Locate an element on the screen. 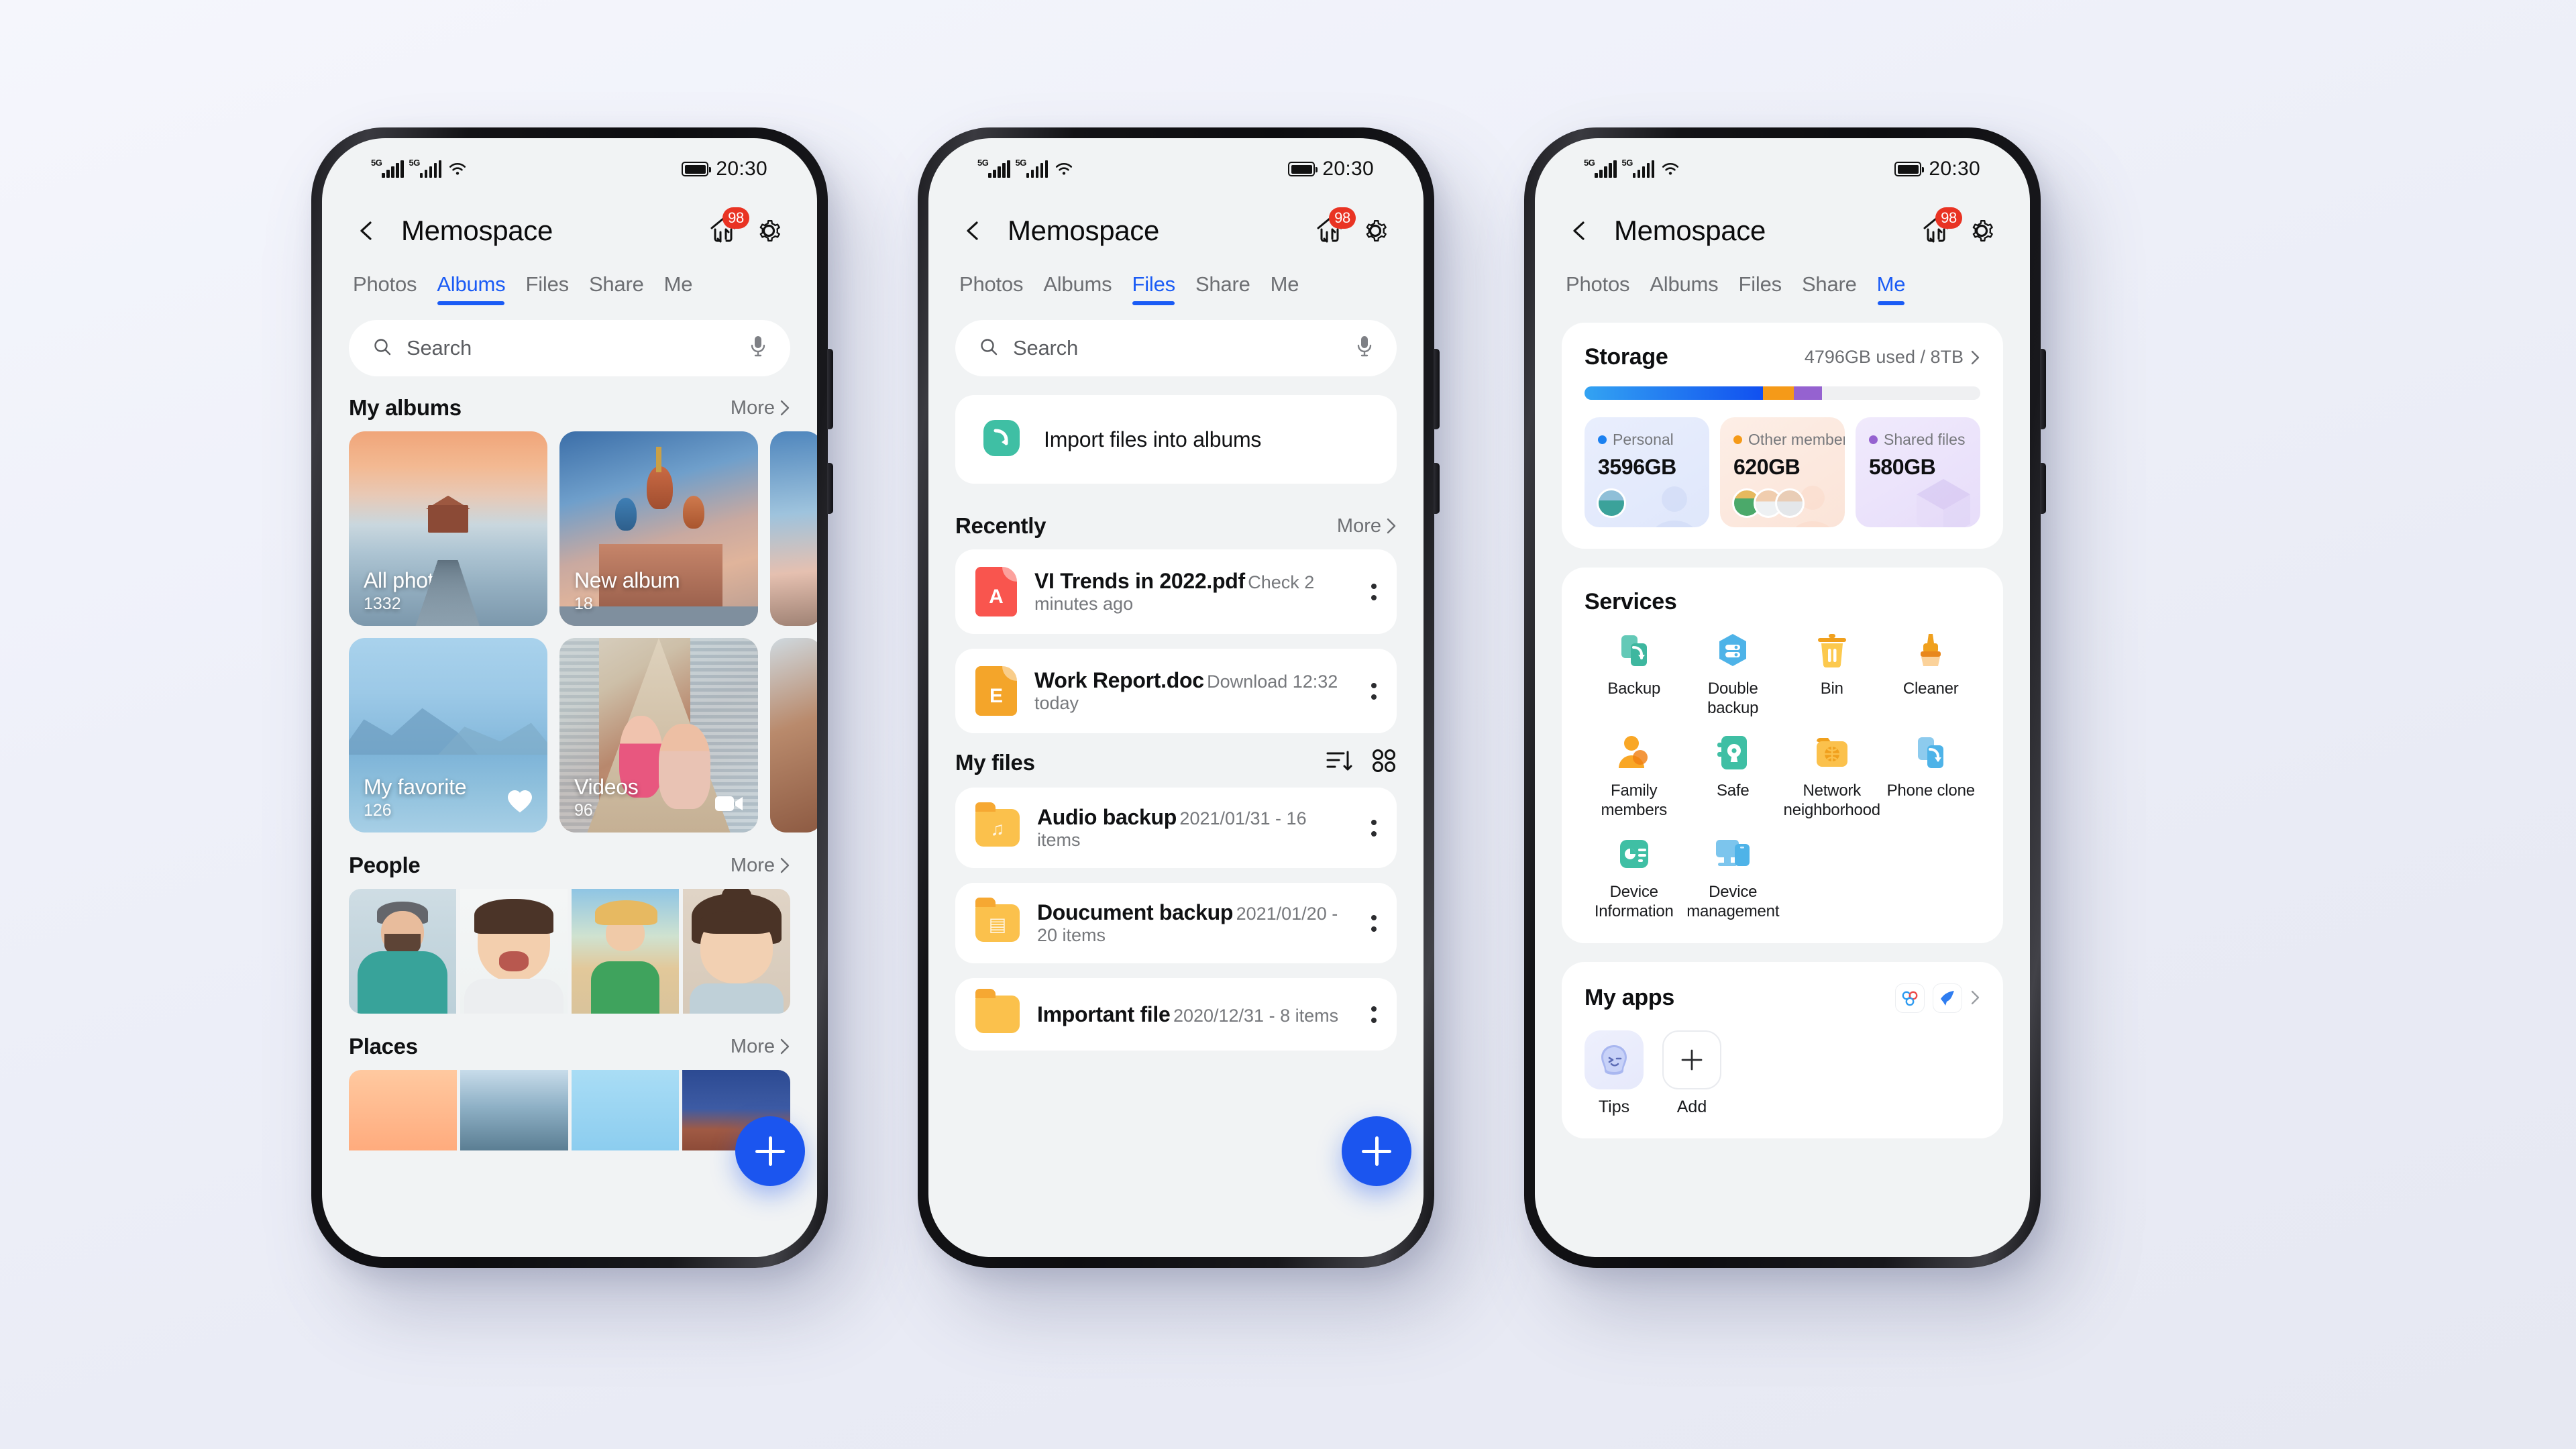 The width and height of the screenshot is (2576, 1449). album-name: My favorite is located at coordinates (415, 787).